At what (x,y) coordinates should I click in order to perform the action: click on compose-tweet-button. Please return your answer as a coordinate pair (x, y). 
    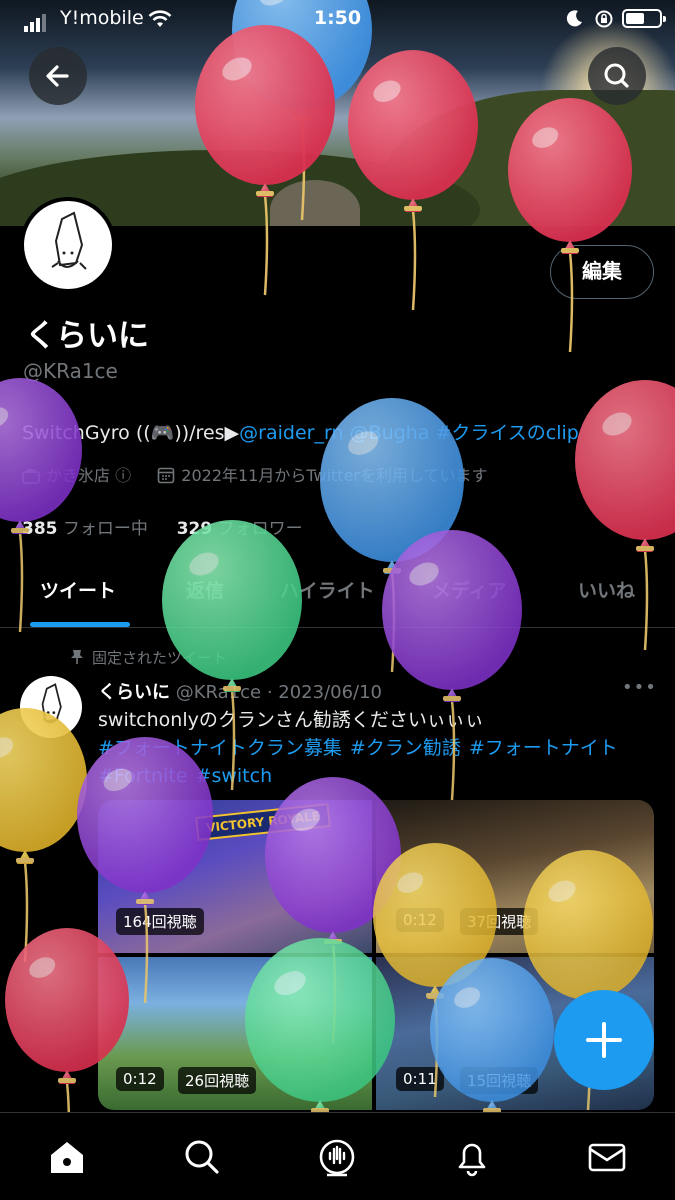
    Looking at the image, I should click on (604, 1040).